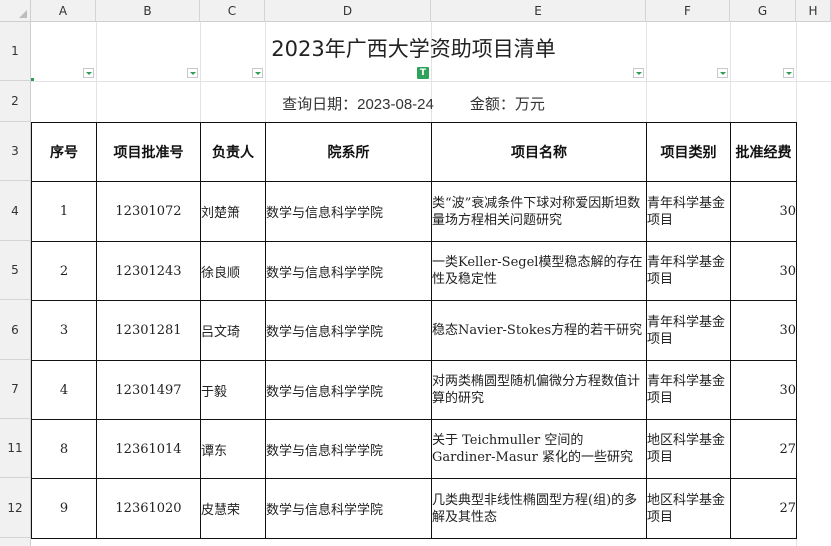 The image size is (831, 546). What do you see at coordinates (233, 152) in the screenshot?
I see `header-leader: 负责人` at bounding box center [233, 152].